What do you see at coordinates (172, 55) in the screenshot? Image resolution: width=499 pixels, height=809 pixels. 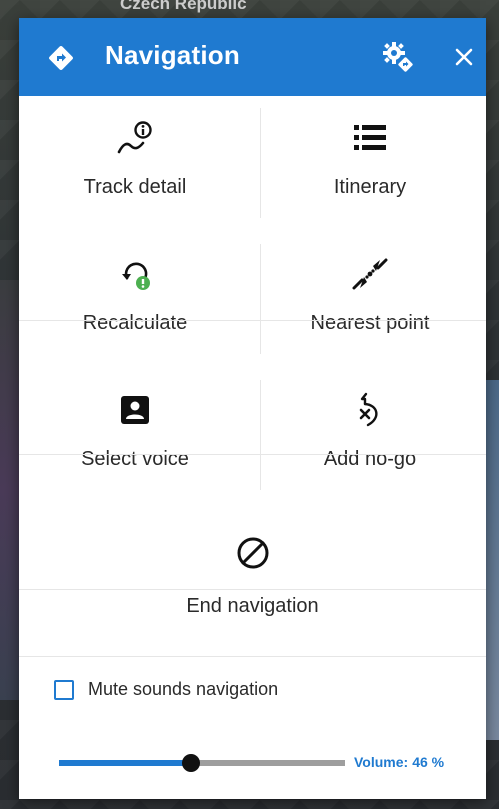 I see `dialog-title: Navigation` at bounding box center [172, 55].